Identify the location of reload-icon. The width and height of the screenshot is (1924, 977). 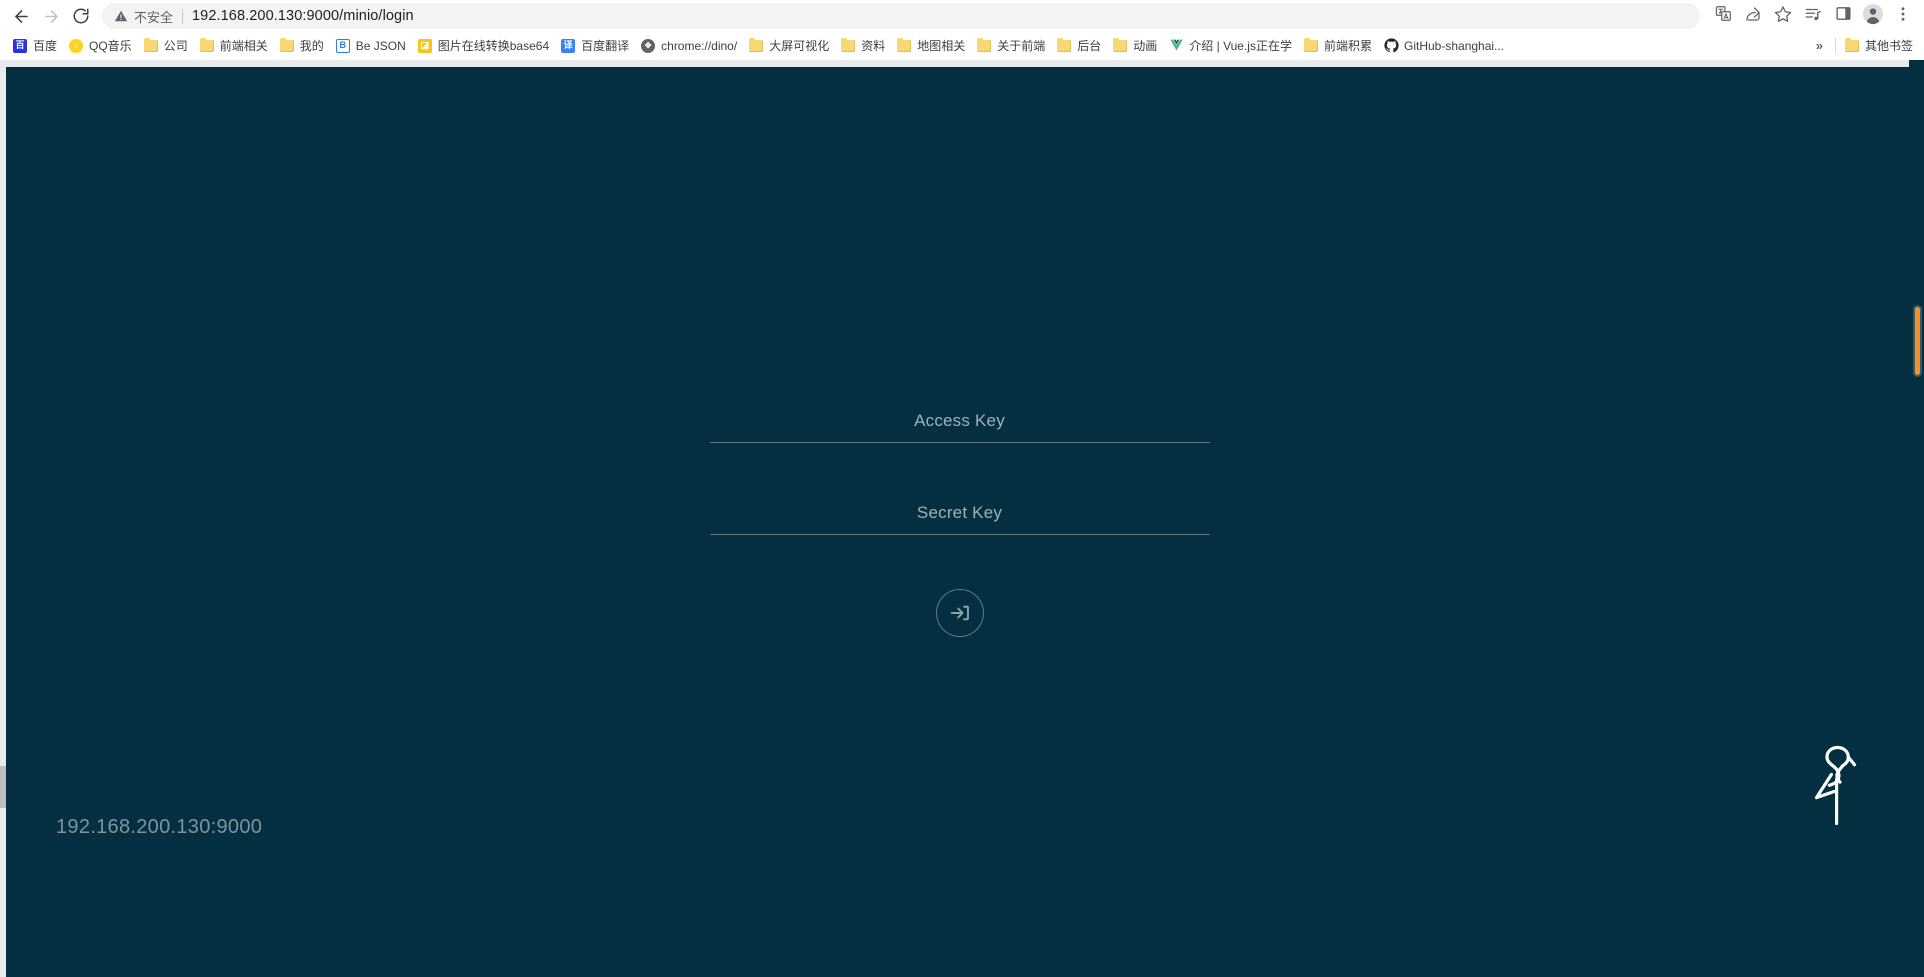
(81, 16).